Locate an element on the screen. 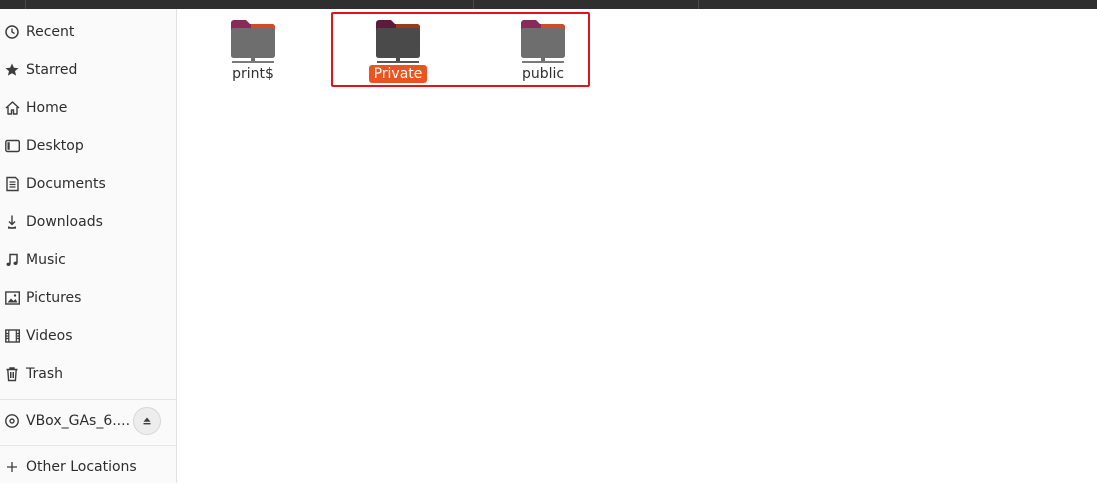 The height and width of the screenshot is (484, 1097). sidebar-item-downloads: Downloads is located at coordinates (88, 222).